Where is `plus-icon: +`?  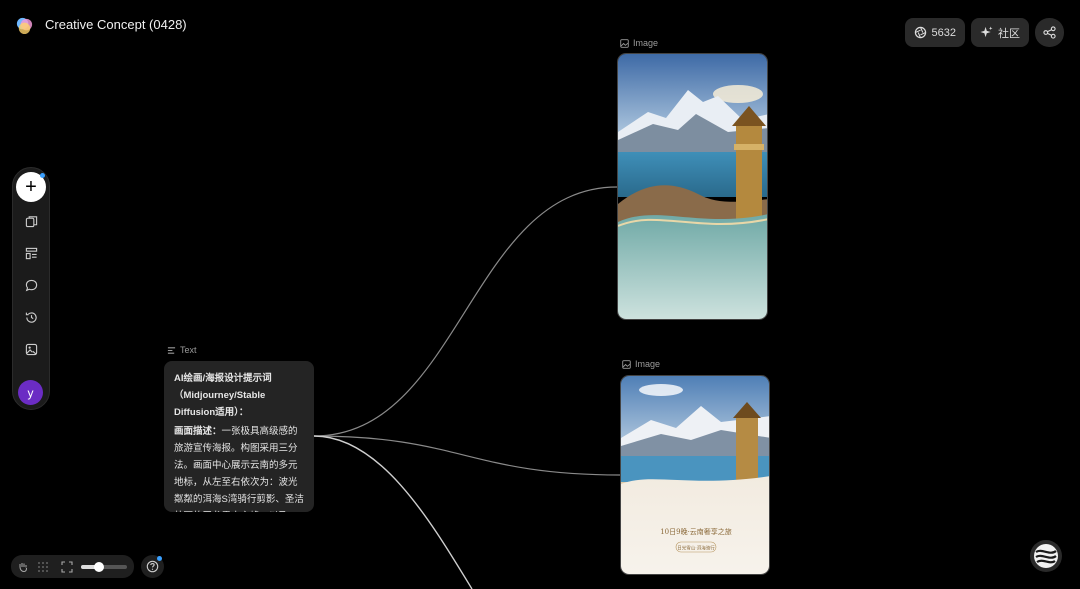 plus-icon: + is located at coordinates (31, 187).